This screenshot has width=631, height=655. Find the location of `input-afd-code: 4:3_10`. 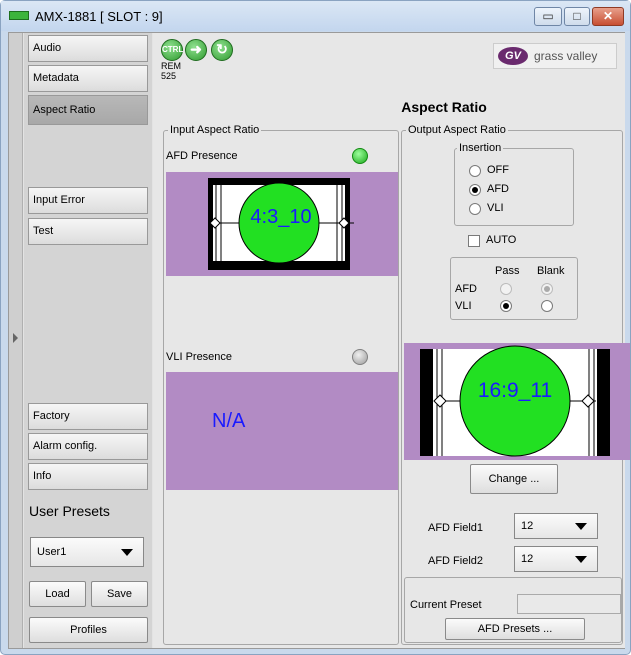

input-afd-code: 4:3_10 is located at coordinates (281, 217).